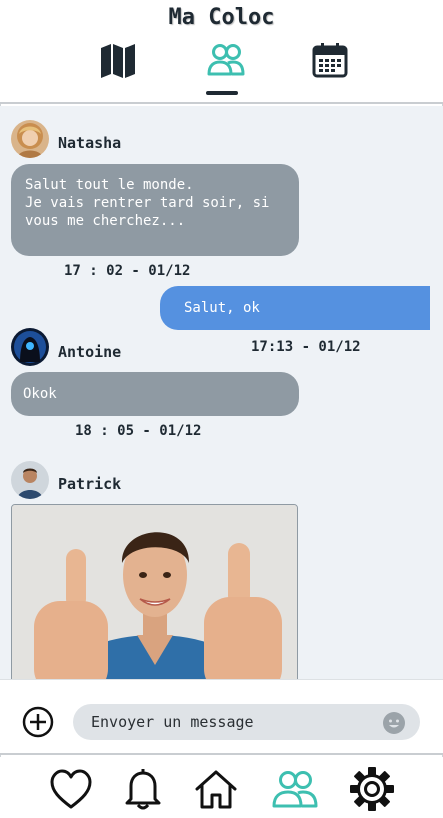  What do you see at coordinates (30, 139) in the screenshot?
I see `avatar-natasha` at bounding box center [30, 139].